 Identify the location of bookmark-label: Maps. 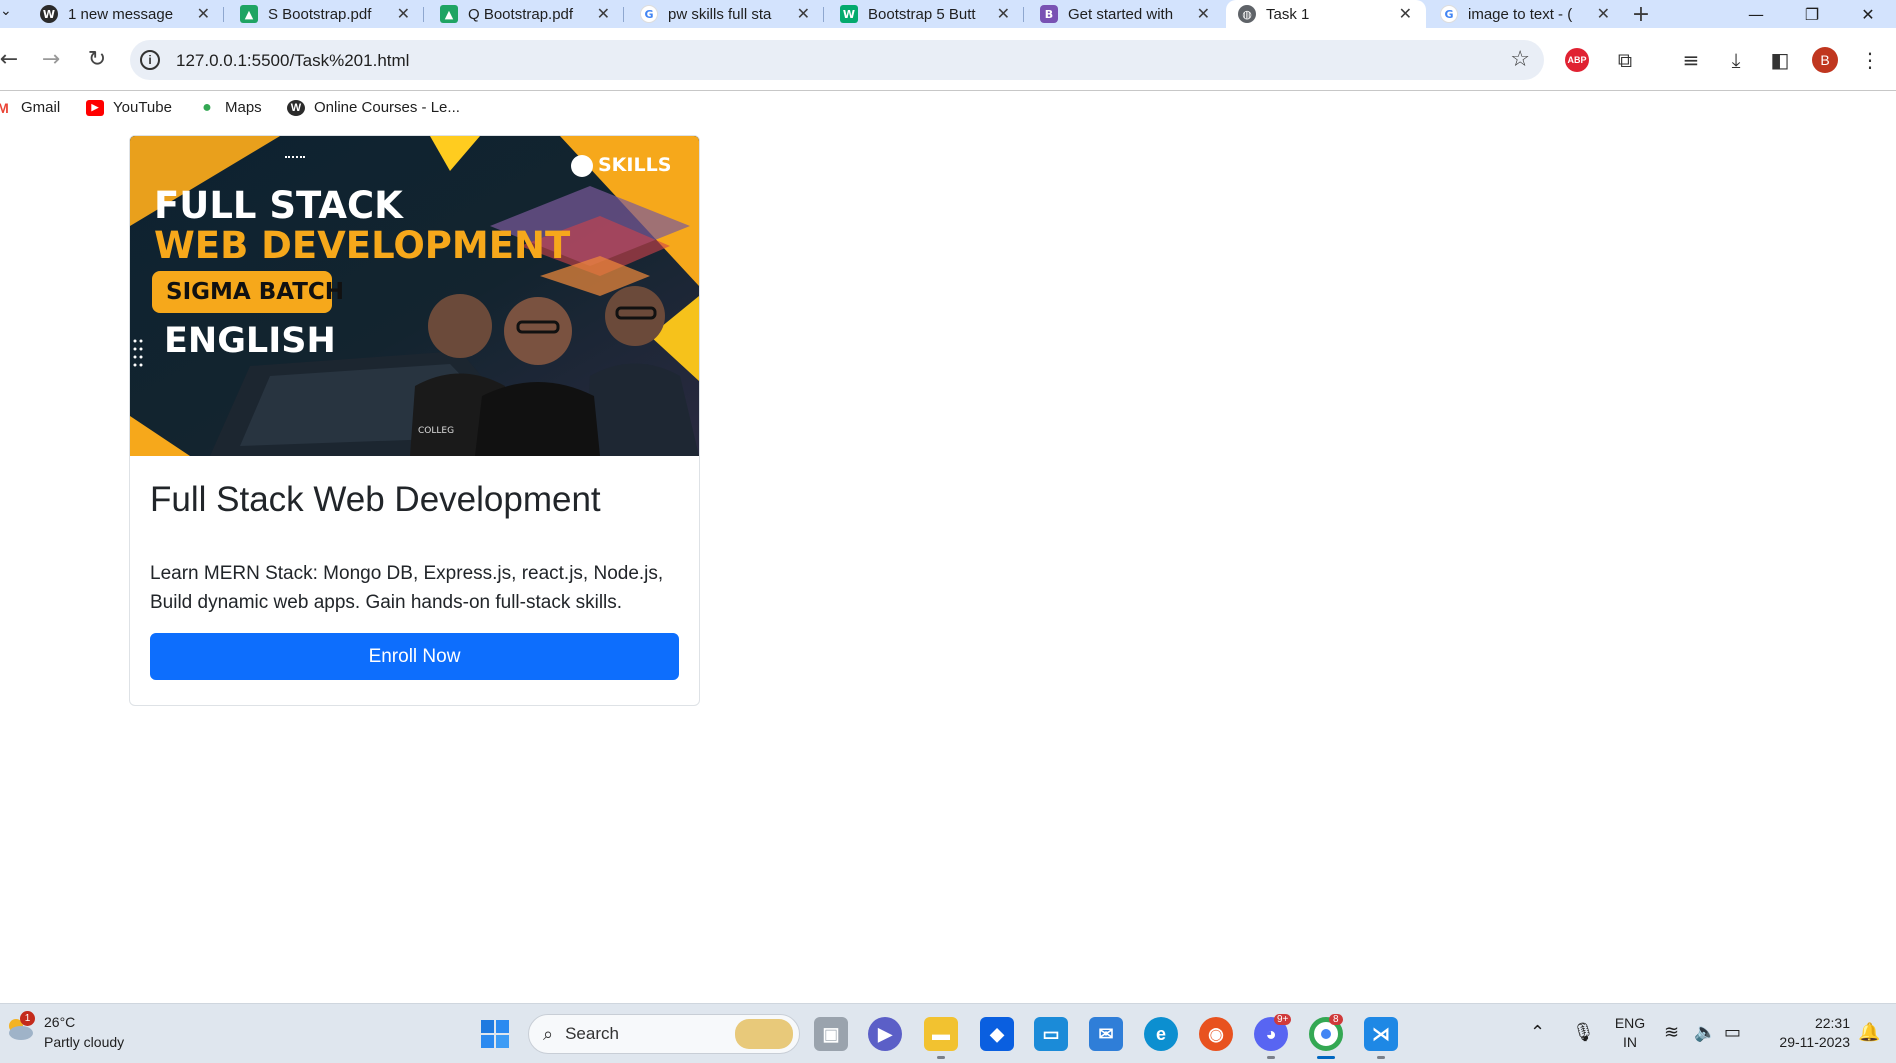
(243, 107).